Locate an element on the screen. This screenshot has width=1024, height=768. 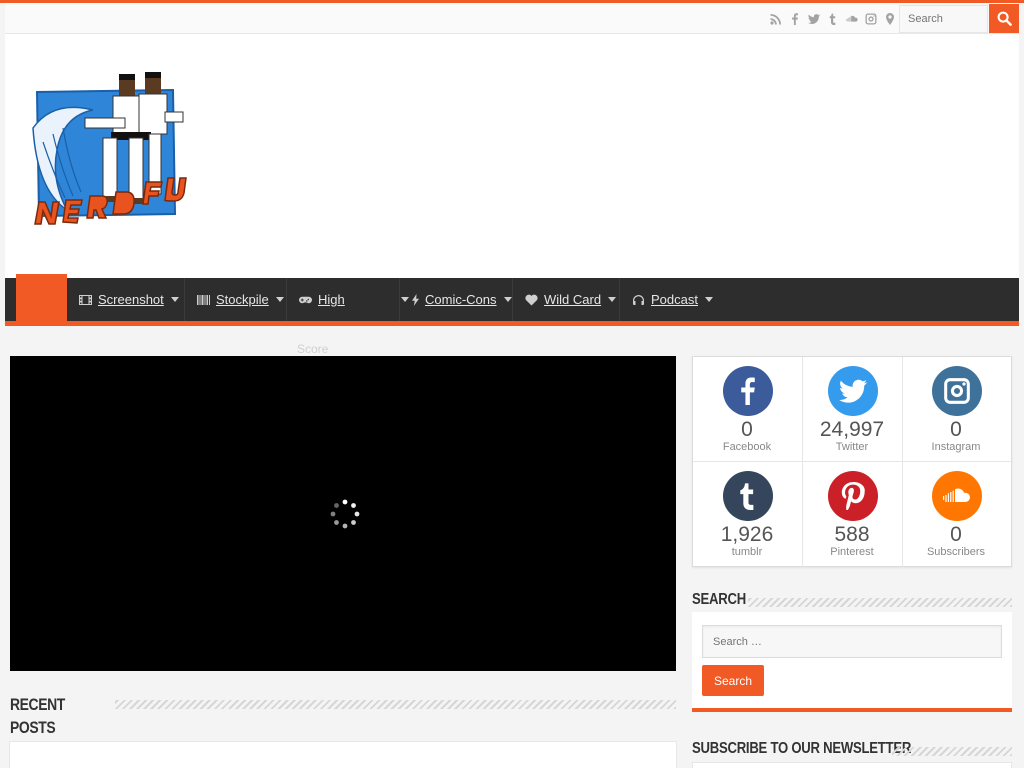
nav-item-wild-card: Wild Card is located at coordinates (566, 299).